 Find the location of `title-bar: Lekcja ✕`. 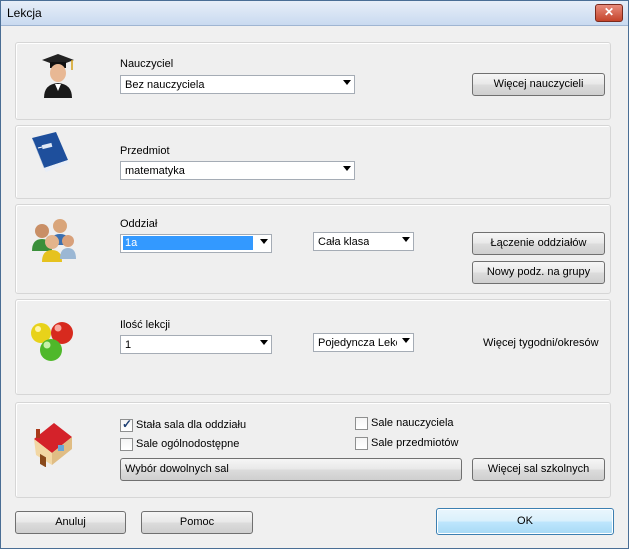

title-bar: Lekcja ✕ is located at coordinates (314, 13).